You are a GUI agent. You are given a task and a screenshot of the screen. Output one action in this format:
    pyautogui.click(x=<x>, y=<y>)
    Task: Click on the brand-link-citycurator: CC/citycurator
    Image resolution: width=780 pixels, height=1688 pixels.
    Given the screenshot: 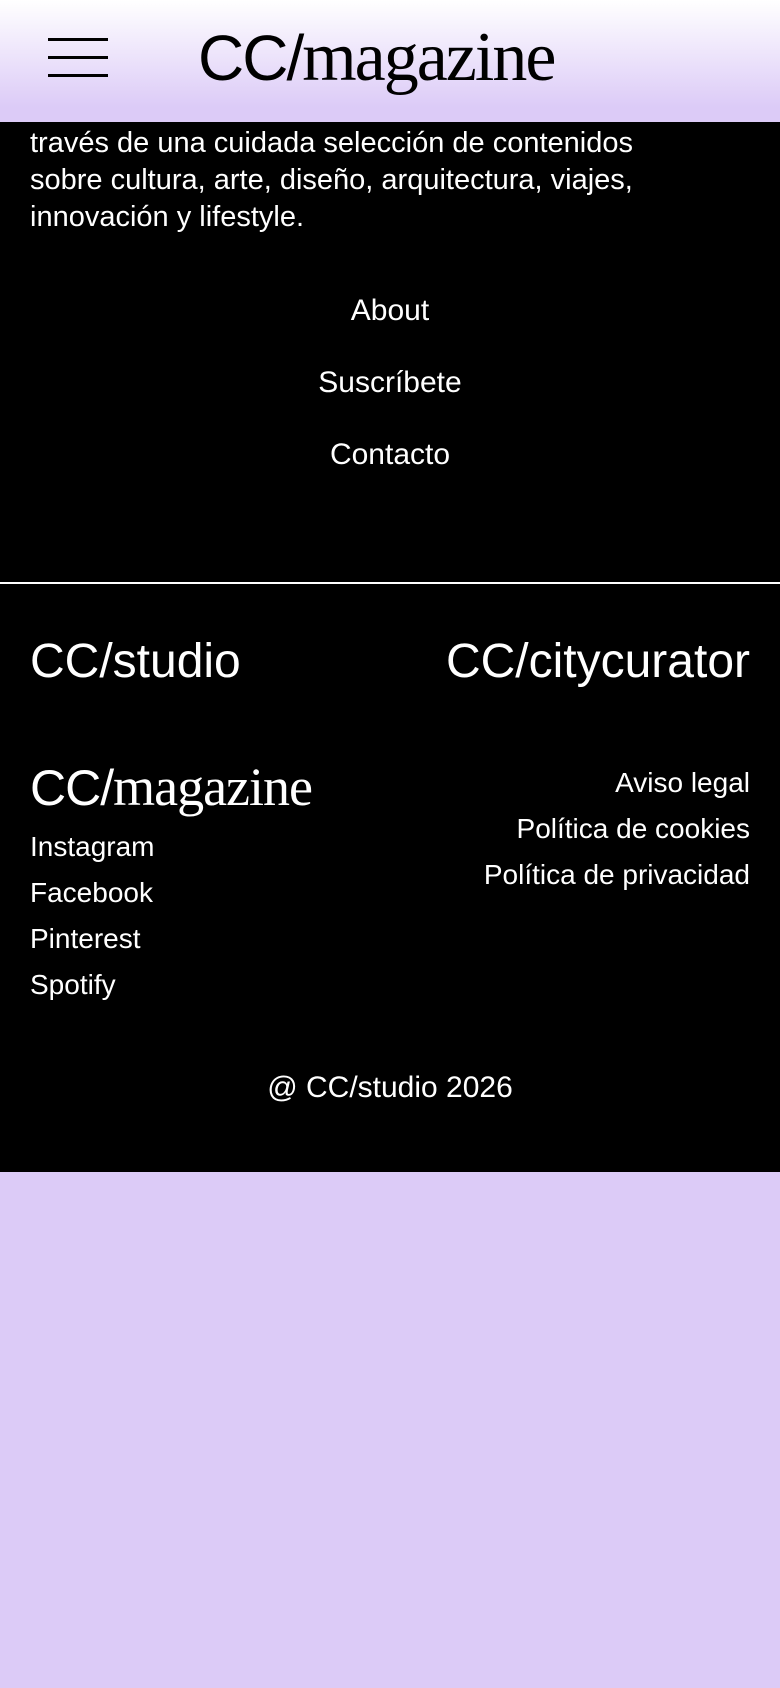 What is the action you would take?
    pyautogui.click(x=598, y=662)
    